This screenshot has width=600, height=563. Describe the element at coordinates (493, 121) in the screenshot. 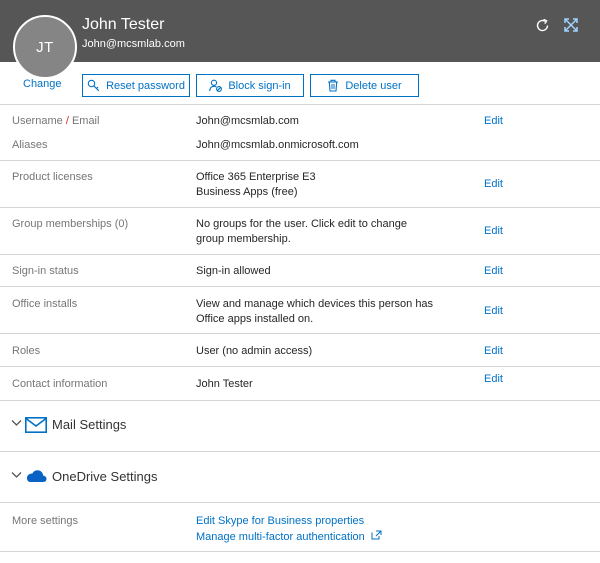

I see `edit-username-link: Edit` at that location.